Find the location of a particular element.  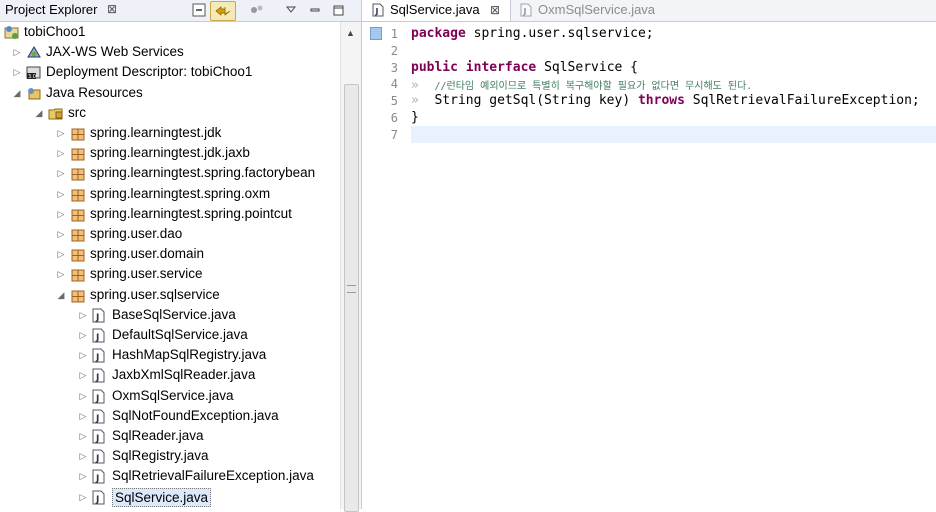

tree-item: tobiChoo1 is located at coordinates (170, 32).